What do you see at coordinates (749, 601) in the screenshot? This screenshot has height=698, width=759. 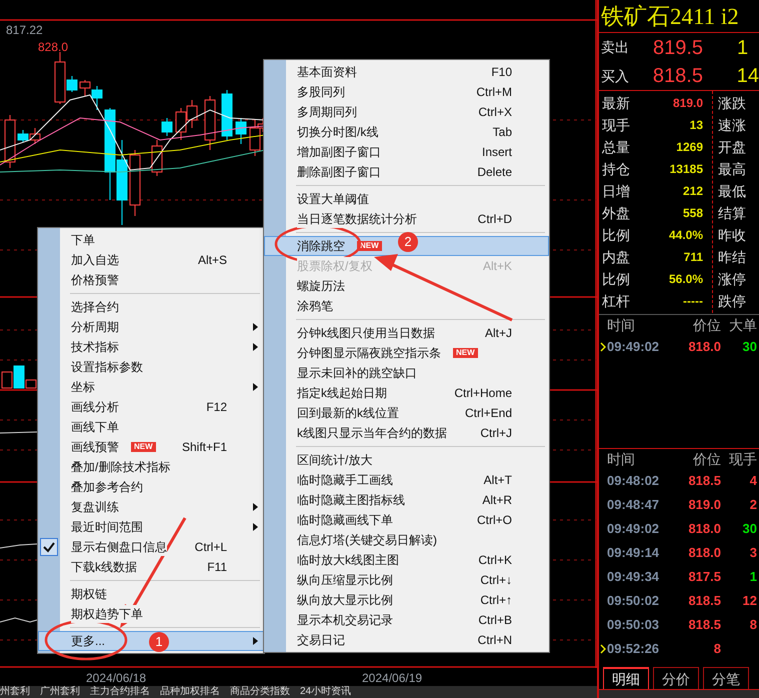 I see `volume-cell-text: 12` at bounding box center [749, 601].